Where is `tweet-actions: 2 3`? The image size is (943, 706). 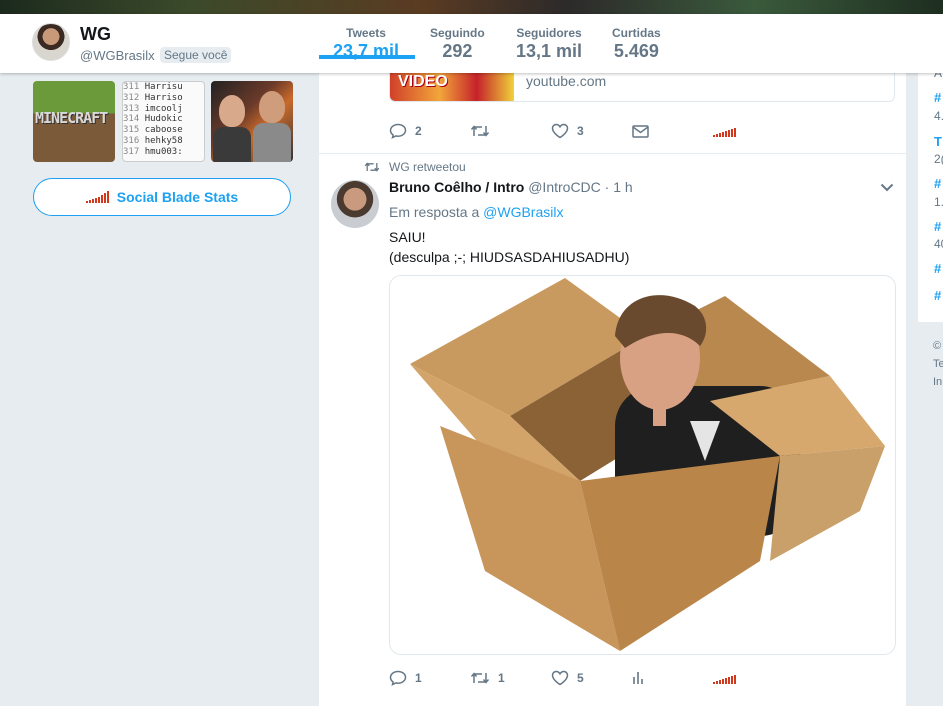 tweet-actions: 2 3 is located at coordinates (591, 131).